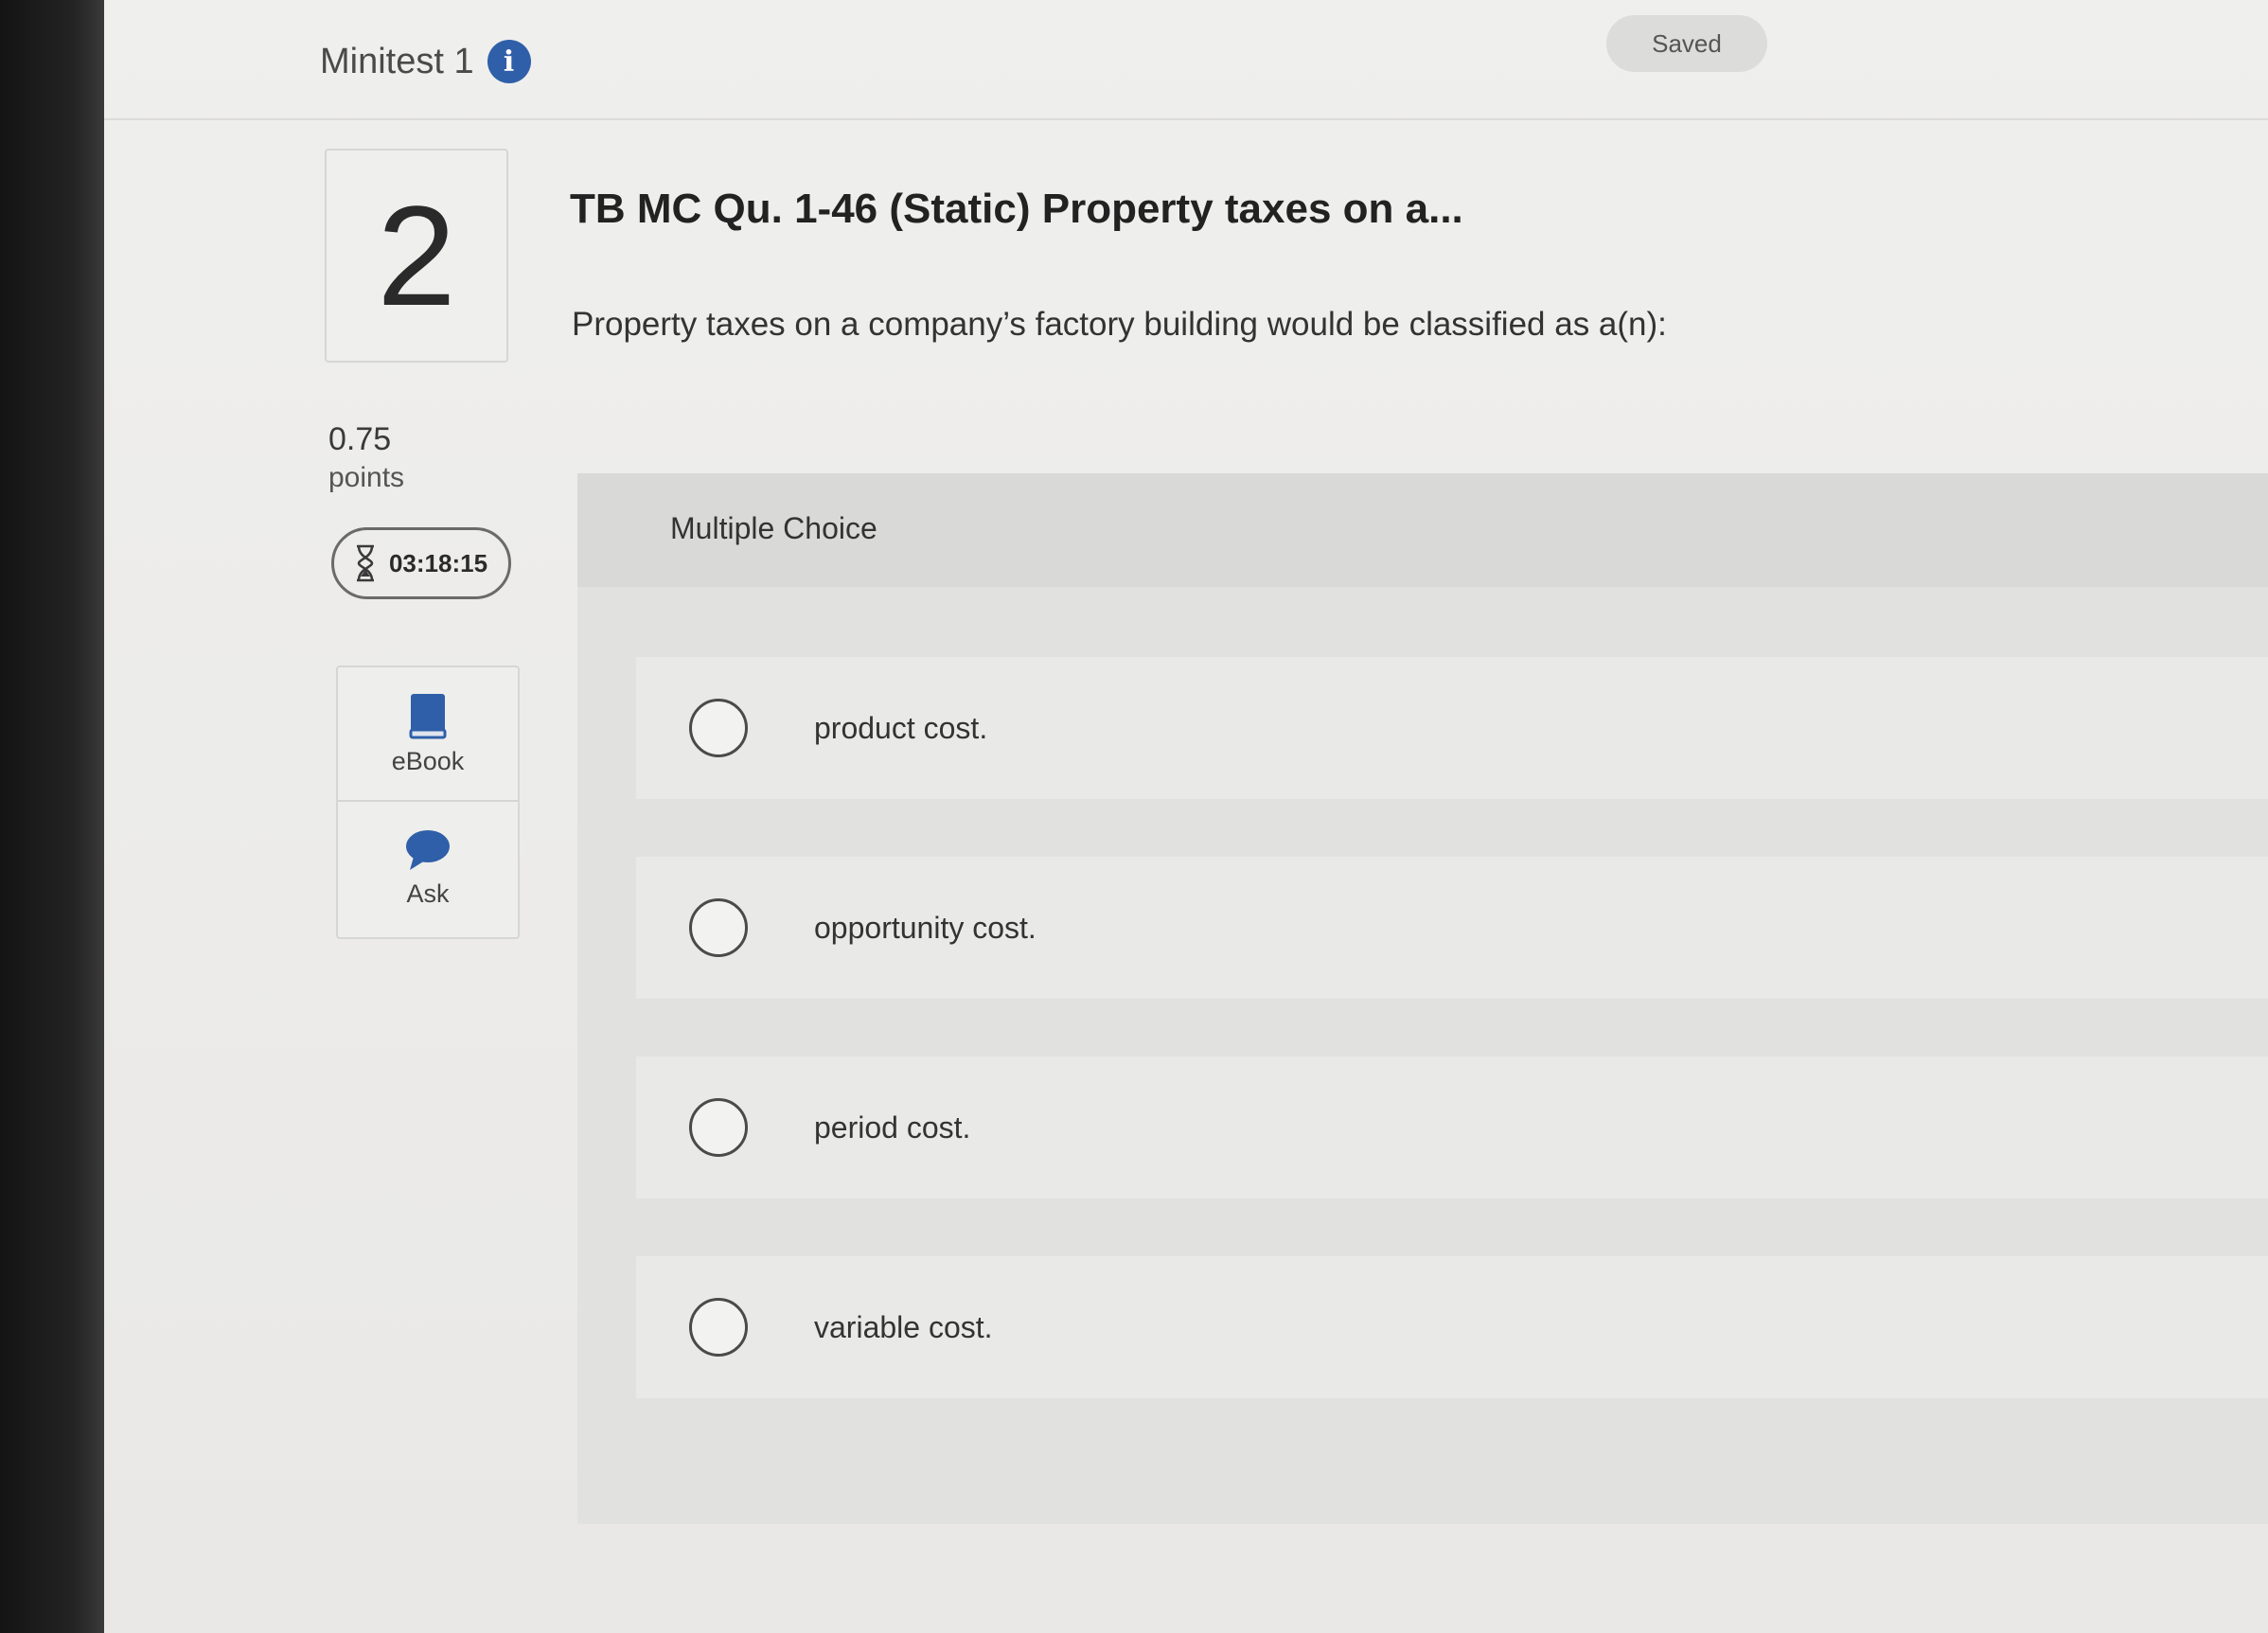 The height and width of the screenshot is (1633, 2268). I want to click on book-icon, so click(428, 715).